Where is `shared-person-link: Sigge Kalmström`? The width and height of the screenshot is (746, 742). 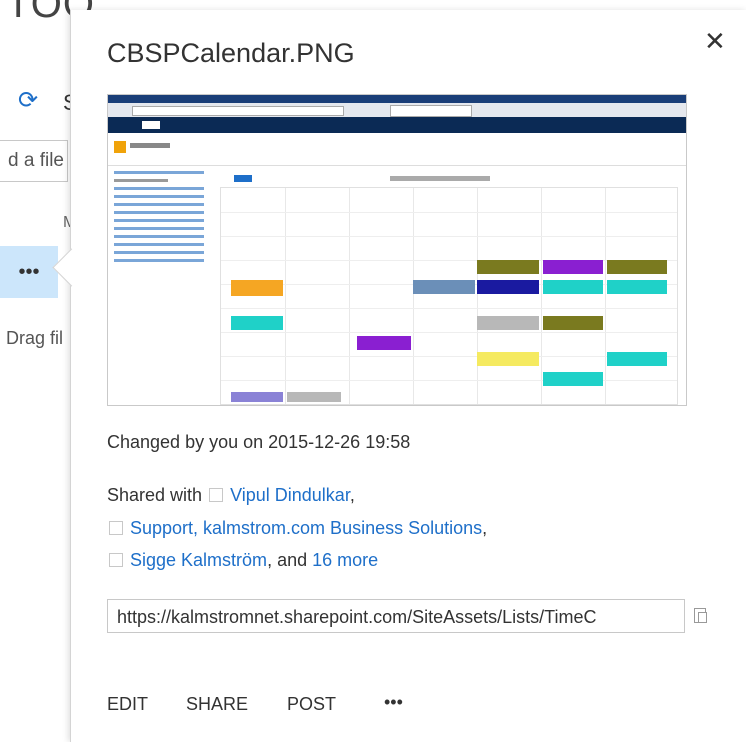 shared-person-link: Sigge Kalmström is located at coordinates (198, 560).